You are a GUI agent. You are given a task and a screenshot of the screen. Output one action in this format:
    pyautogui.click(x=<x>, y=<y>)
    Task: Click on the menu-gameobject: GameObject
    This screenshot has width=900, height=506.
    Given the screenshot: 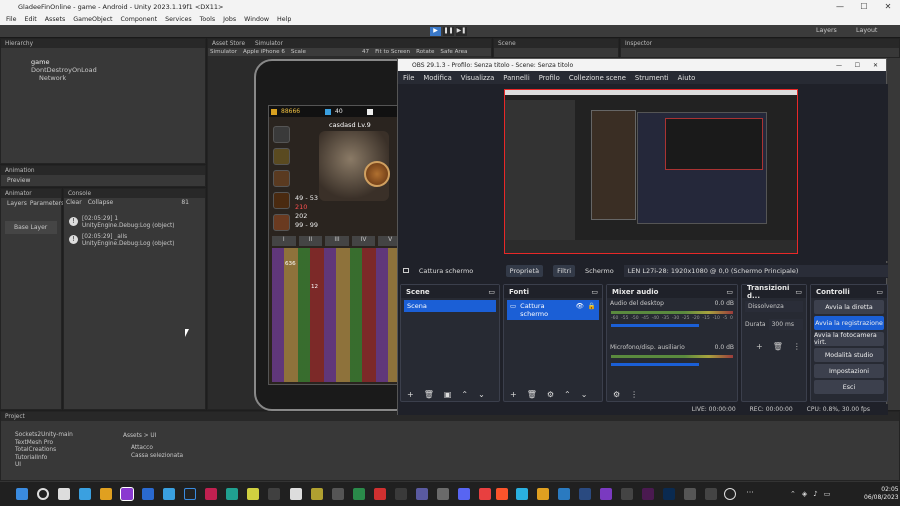 What is the action you would take?
    pyautogui.click(x=92, y=19)
    